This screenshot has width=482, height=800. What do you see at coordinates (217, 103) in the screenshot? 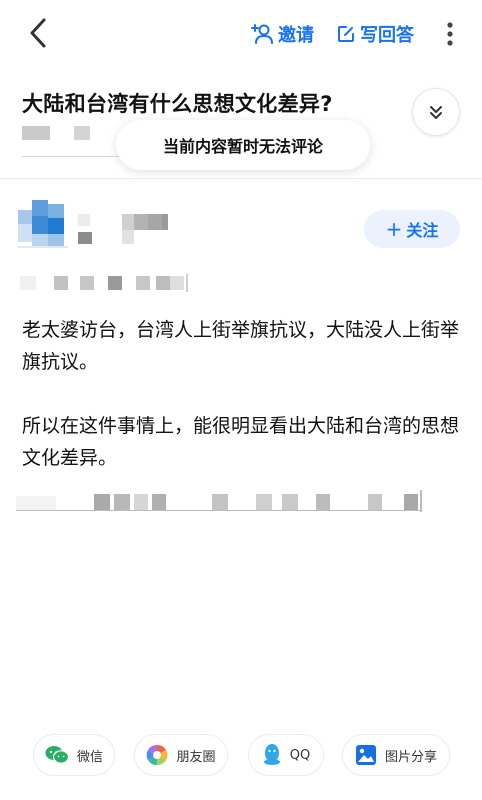
I see `question-title: 大陆和台湾有什么思想文化差异?` at bounding box center [217, 103].